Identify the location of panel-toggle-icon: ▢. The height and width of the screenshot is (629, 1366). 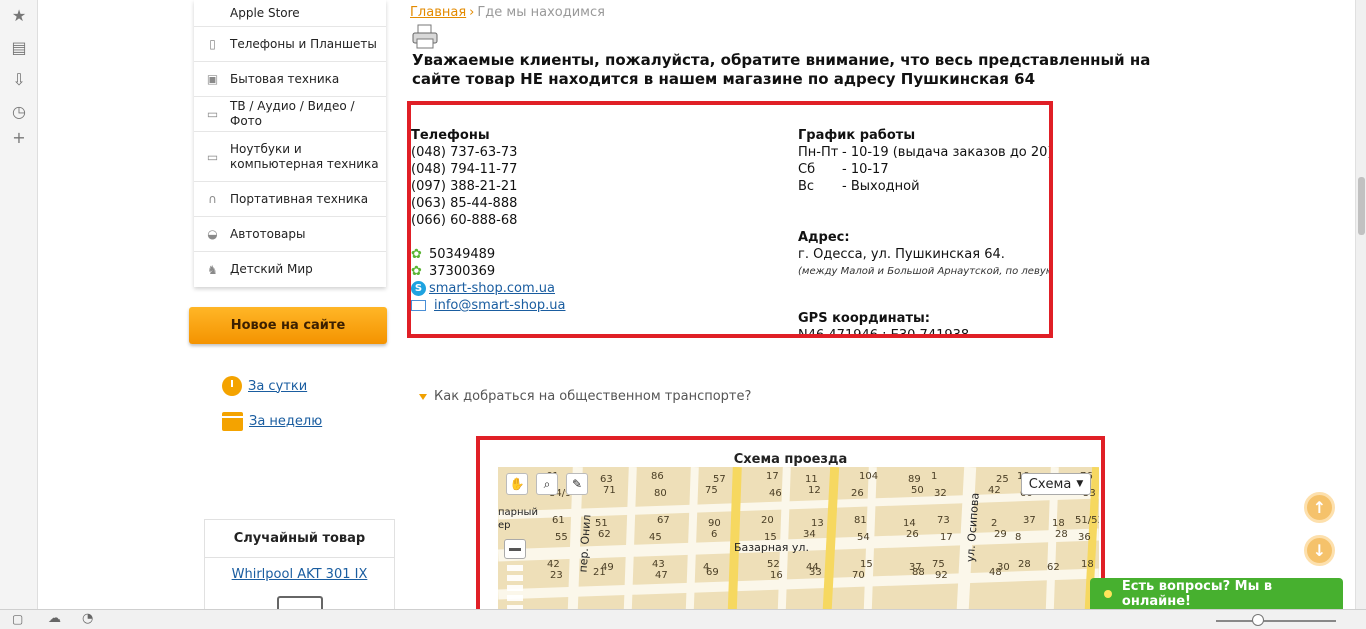
(17, 619).